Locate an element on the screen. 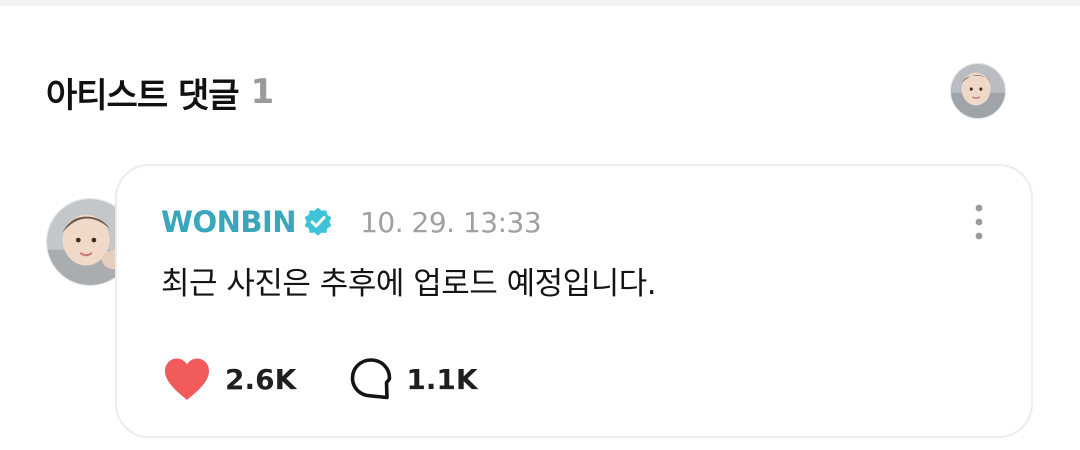 The height and width of the screenshot is (450, 1080). more-options-button is located at coordinates (979, 222).